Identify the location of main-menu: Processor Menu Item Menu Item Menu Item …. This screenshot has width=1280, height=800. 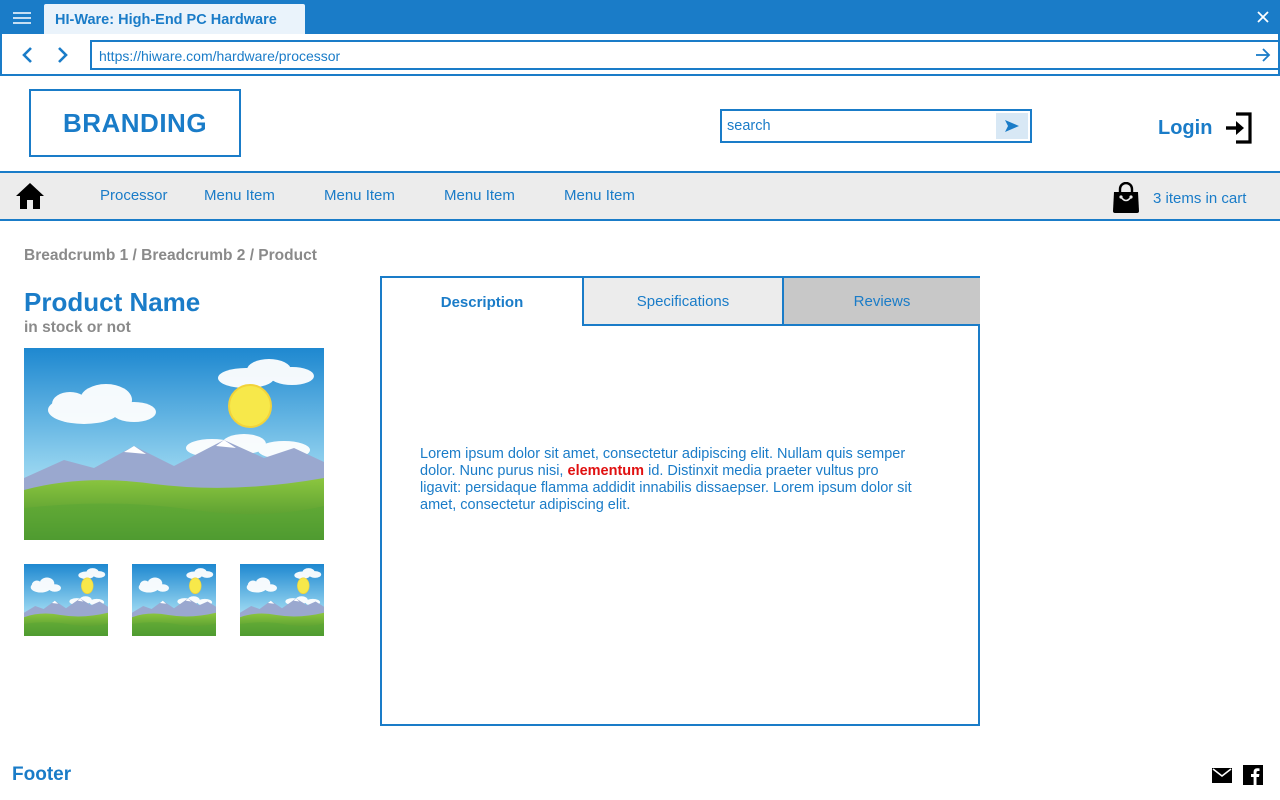
(640, 196).